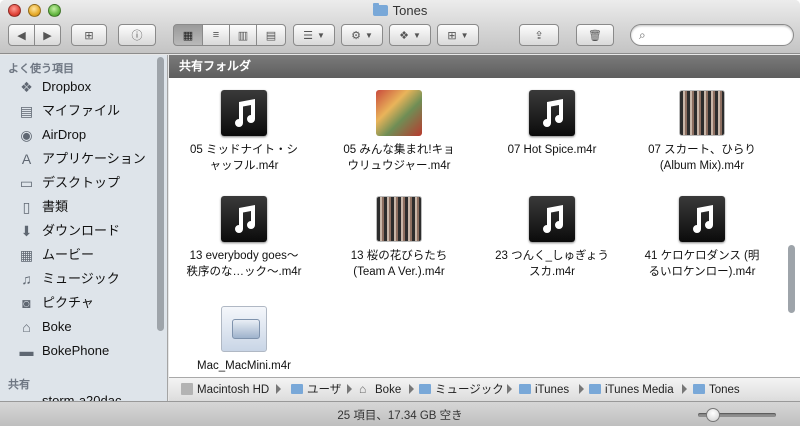 Image resolution: width=800 pixels, height=426 pixels. Describe the element at coordinates (702, 150) in the screenshot. I see `file-name-line1: 07 スカート、ひらり` at that location.